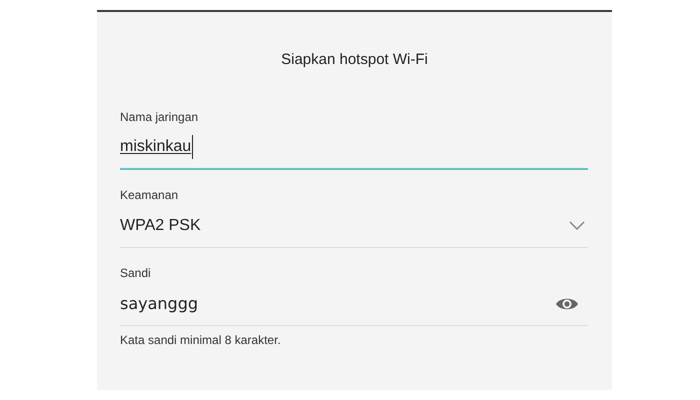 Image resolution: width=700 pixels, height=400 pixels. What do you see at coordinates (201, 340) in the screenshot?
I see `hint-text: Kata sandi minimal 8 karakter.` at bounding box center [201, 340].